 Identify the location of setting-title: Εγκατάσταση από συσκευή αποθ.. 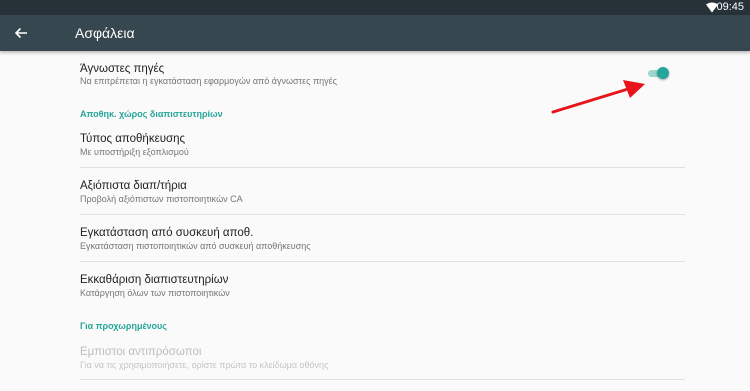
(167, 233).